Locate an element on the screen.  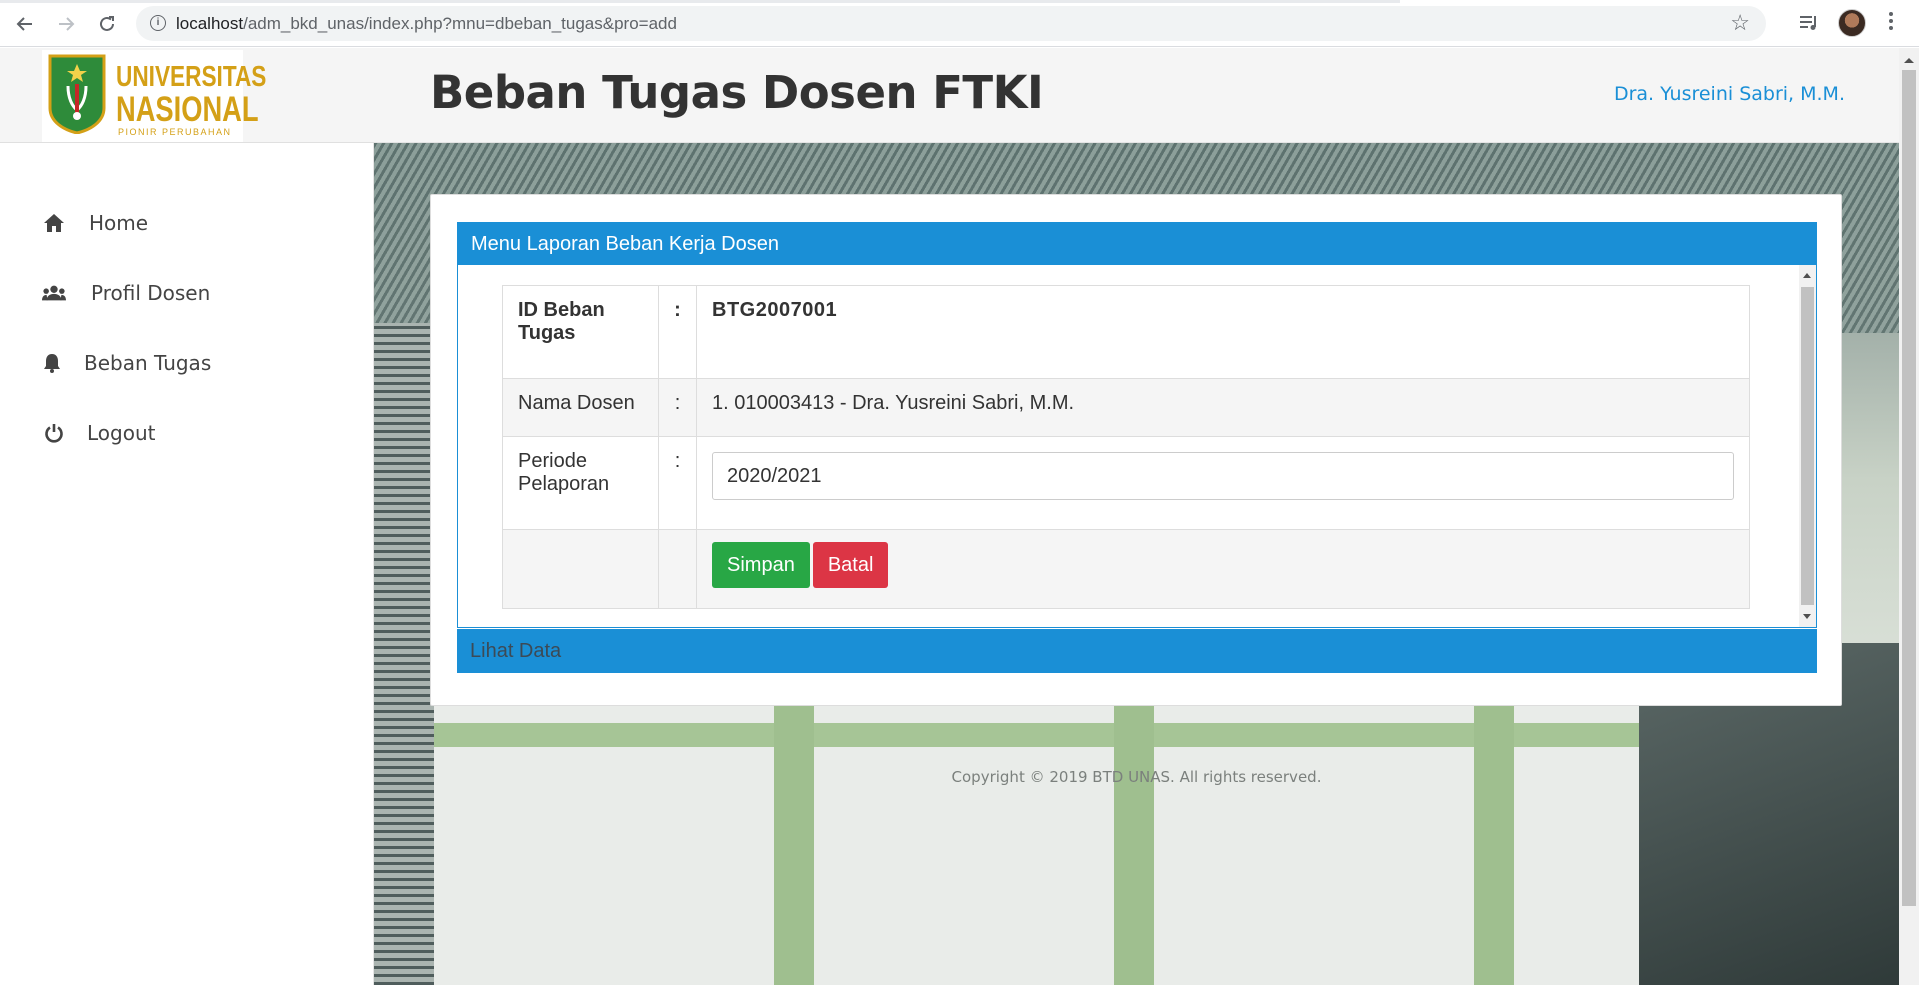
periode-input is located at coordinates (1223, 476).